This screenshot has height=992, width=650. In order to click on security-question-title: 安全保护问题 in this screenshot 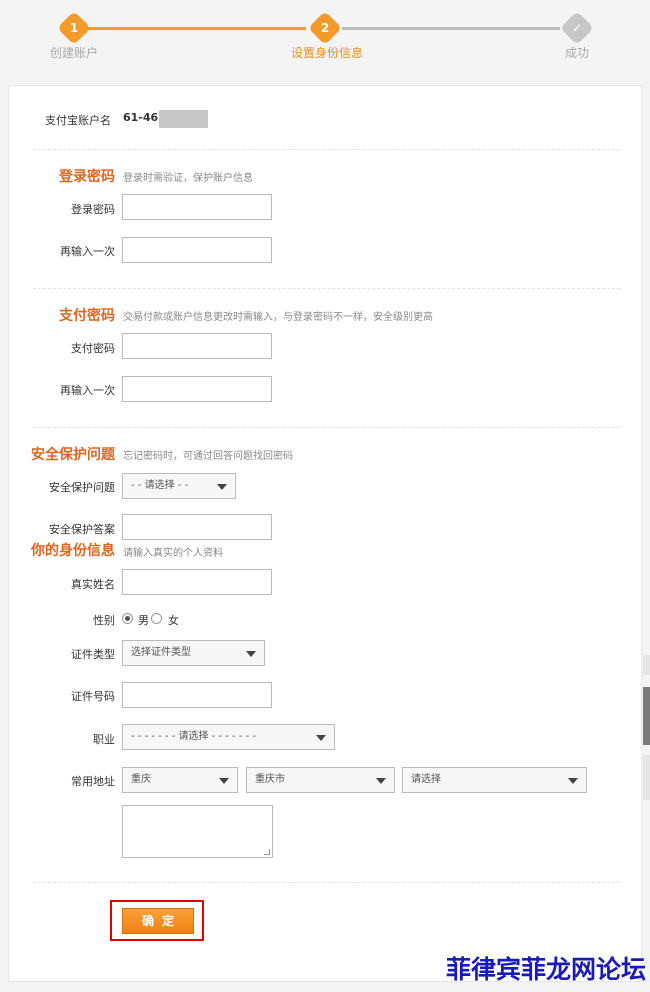, I will do `click(73, 455)`.